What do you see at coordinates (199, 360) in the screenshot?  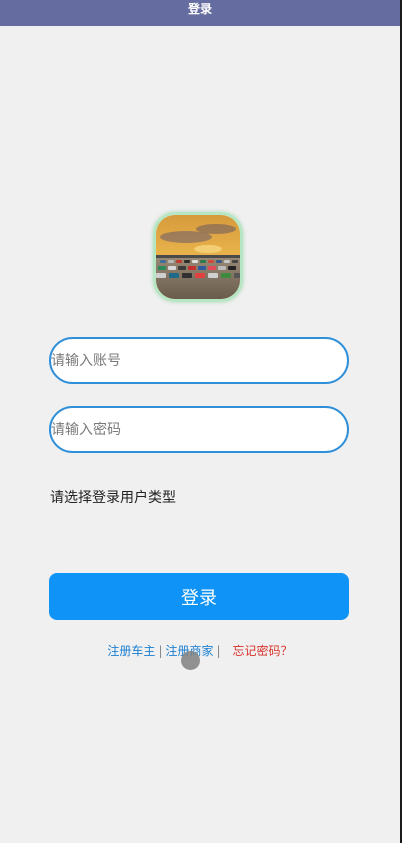 I see `account-input` at bounding box center [199, 360].